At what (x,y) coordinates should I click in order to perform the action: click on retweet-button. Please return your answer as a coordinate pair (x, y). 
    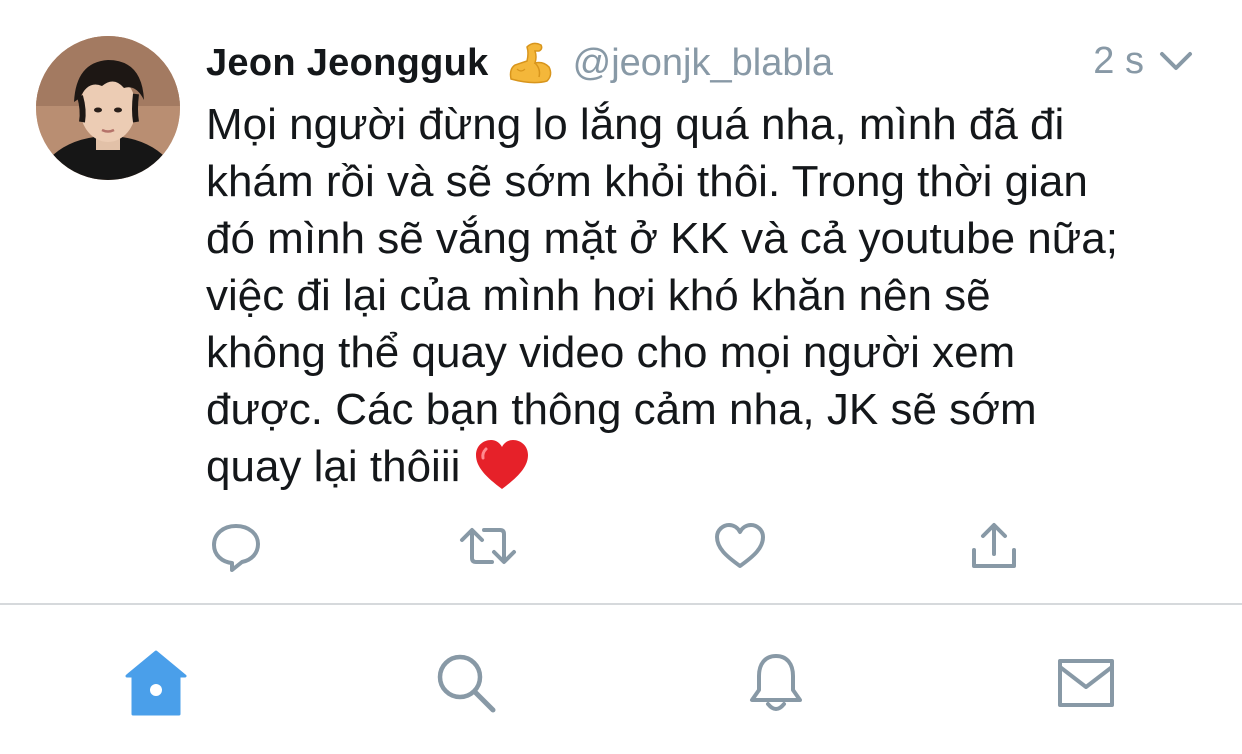
    Looking at the image, I should click on (488, 548).